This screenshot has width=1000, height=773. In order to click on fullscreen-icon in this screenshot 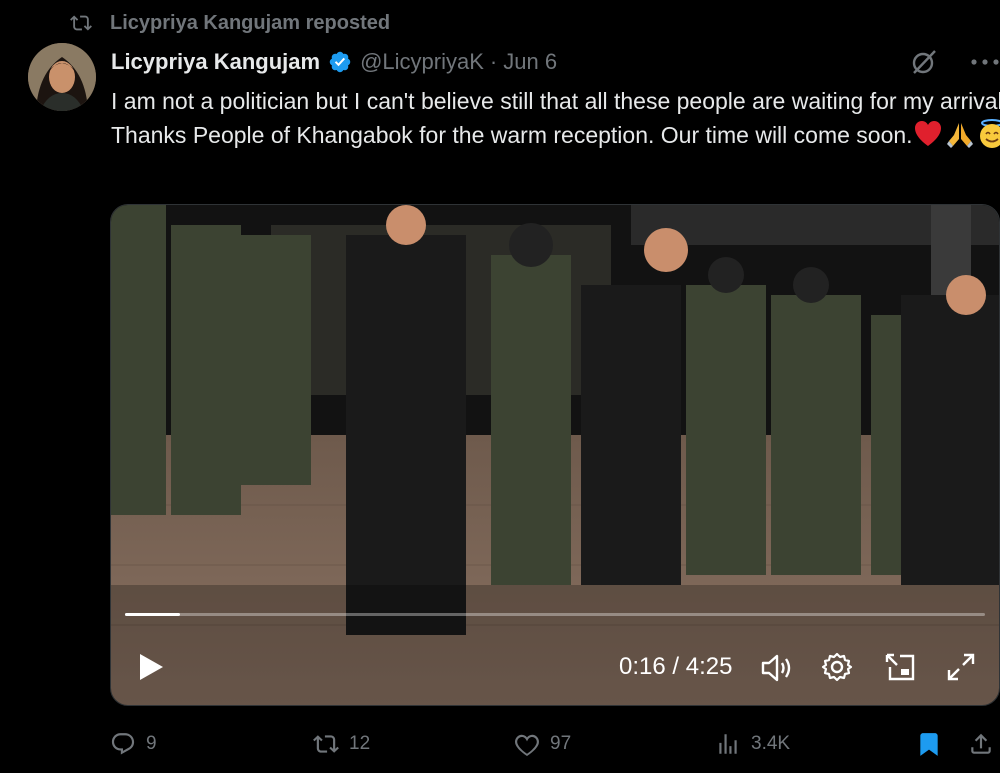, I will do `click(961, 667)`.